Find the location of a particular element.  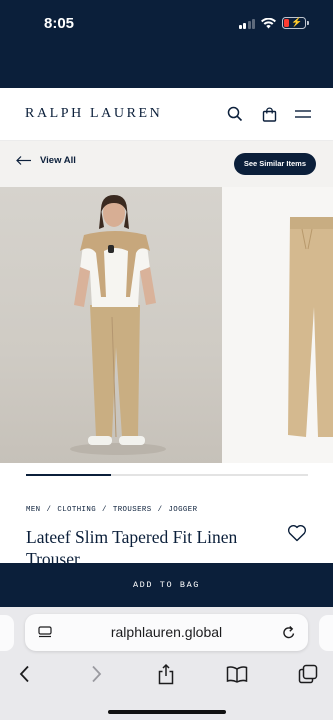

previous-tab-peek is located at coordinates (7, 633).